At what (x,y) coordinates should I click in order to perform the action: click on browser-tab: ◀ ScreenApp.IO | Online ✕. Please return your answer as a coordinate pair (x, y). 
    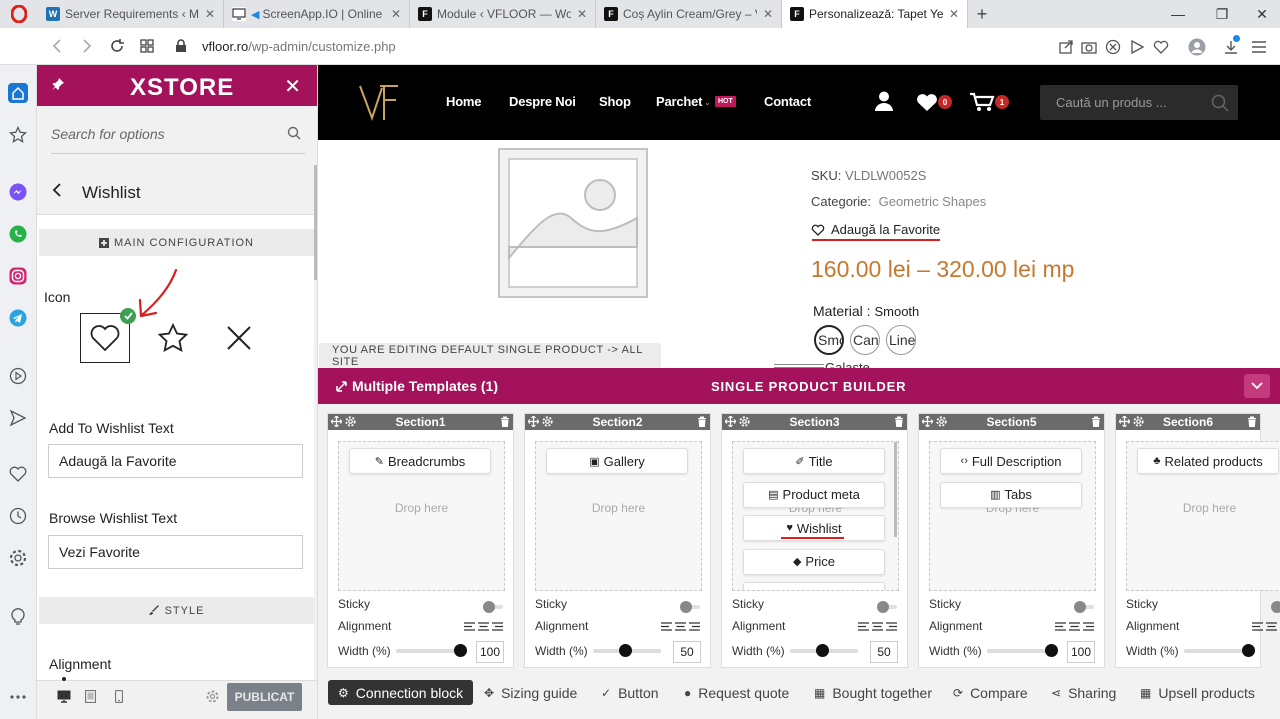
    Looking at the image, I should click on (317, 14).